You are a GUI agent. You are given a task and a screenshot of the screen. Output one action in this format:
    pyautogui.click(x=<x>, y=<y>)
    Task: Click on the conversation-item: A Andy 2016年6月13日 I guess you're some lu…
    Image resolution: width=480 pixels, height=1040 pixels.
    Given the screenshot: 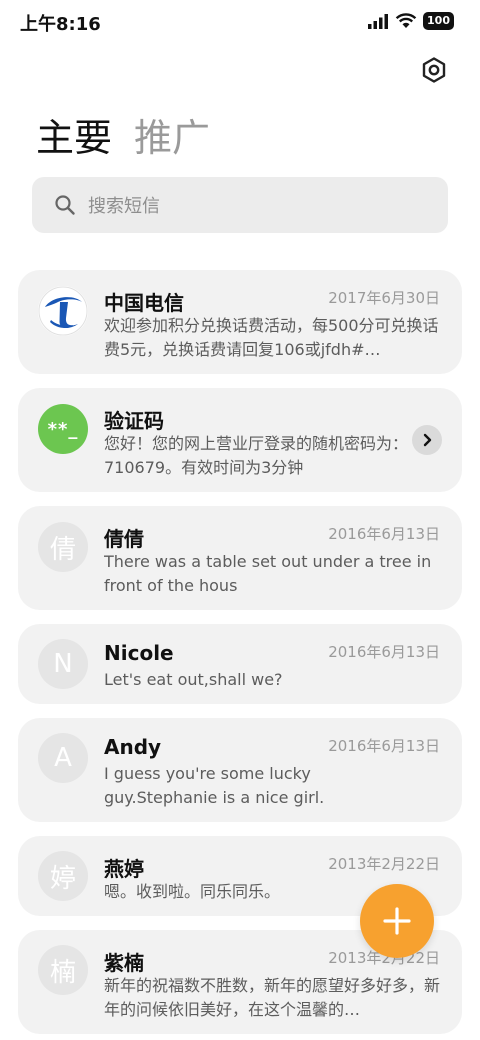 What is the action you would take?
    pyautogui.click(x=240, y=770)
    